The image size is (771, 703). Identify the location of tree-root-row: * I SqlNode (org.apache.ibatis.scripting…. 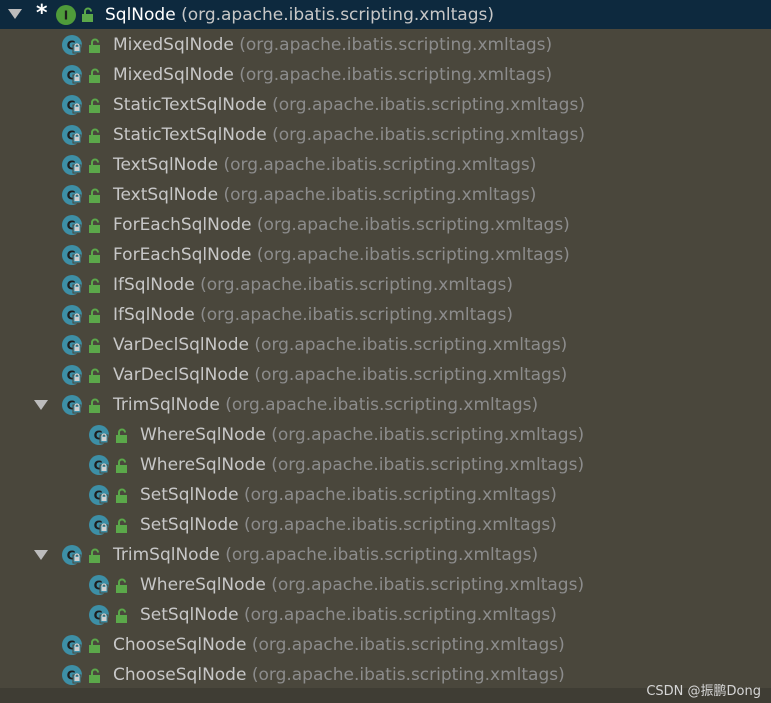
(385, 14).